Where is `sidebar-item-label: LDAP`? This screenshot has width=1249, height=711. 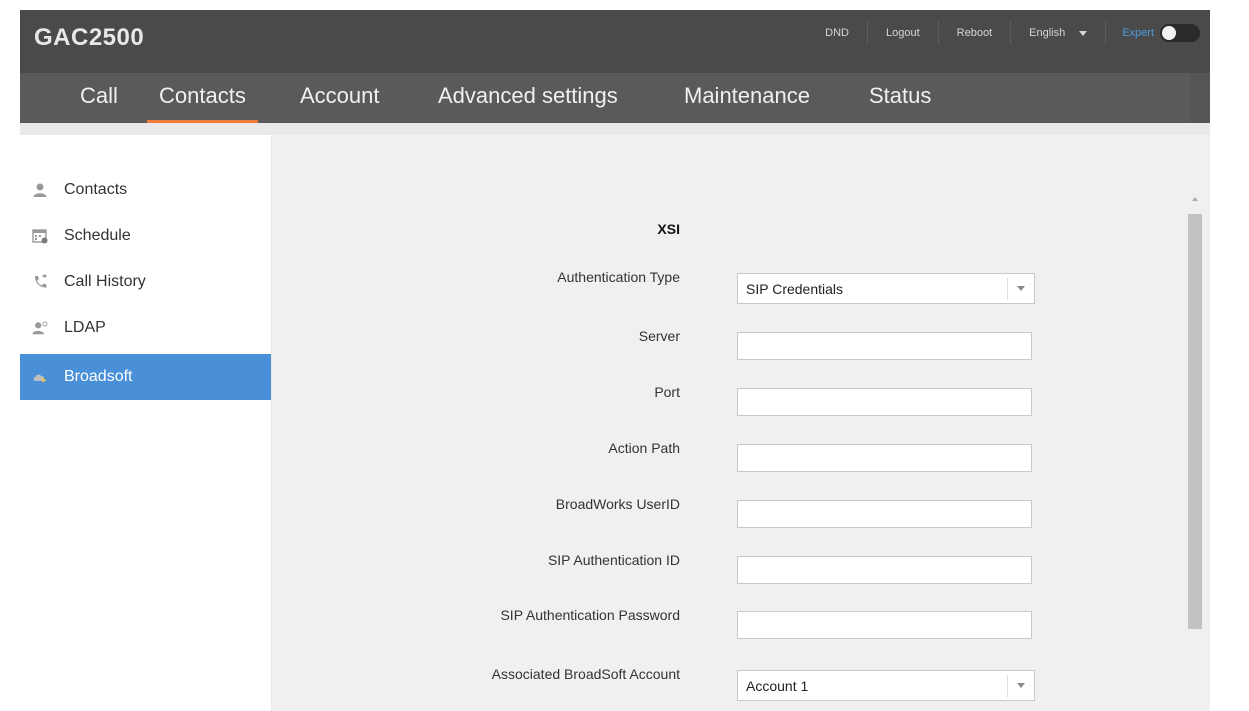 sidebar-item-label: LDAP is located at coordinates (85, 327).